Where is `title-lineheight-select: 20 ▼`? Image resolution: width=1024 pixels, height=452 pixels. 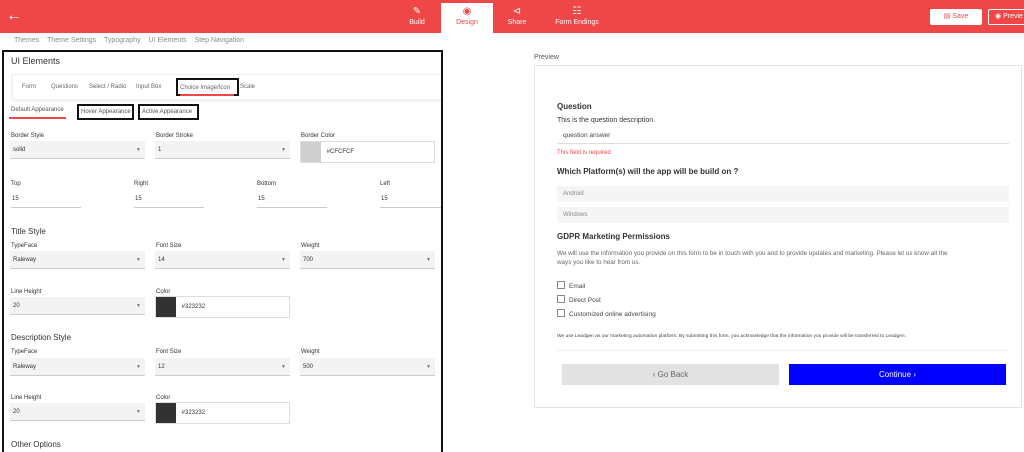
title-lineheight-select: 20 ▼ is located at coordinates (77, 306).